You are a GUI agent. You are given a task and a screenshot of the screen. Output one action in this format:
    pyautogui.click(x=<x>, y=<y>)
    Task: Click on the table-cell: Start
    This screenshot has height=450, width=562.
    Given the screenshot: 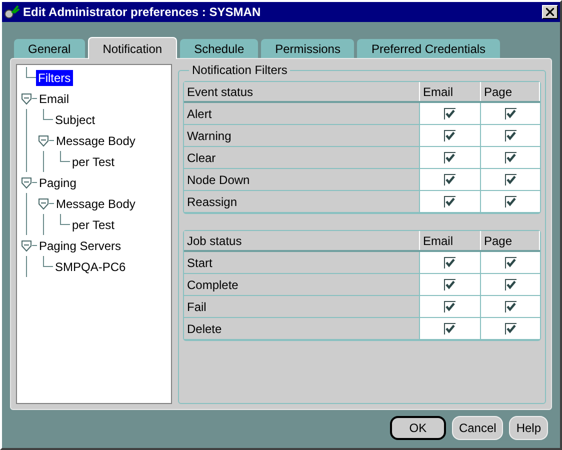 What is the action you would take?
    pyautogui.click(x=302, y=262)
    